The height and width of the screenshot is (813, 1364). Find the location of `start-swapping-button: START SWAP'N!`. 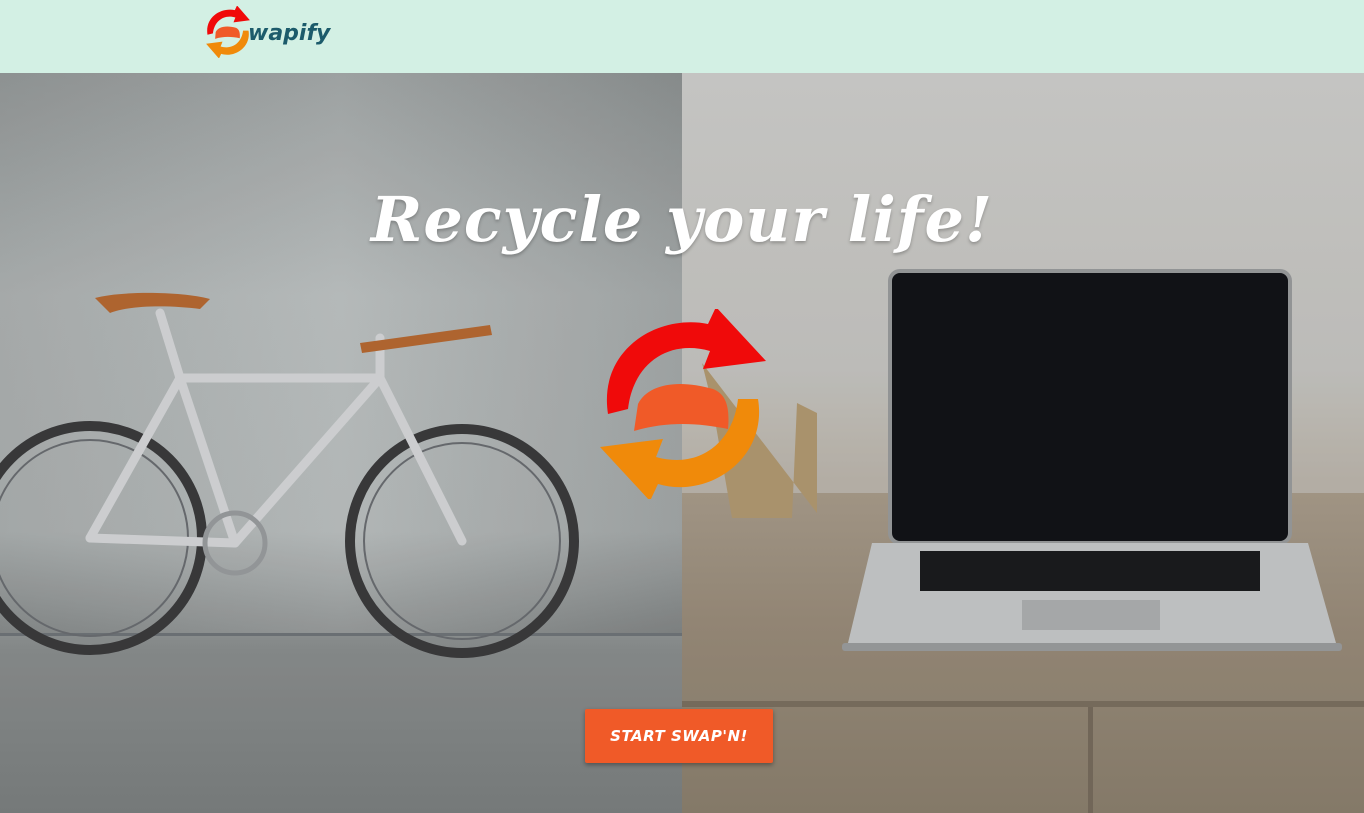

start-swapping-button: START SWAP'N! is located at coordinates (679, 736).